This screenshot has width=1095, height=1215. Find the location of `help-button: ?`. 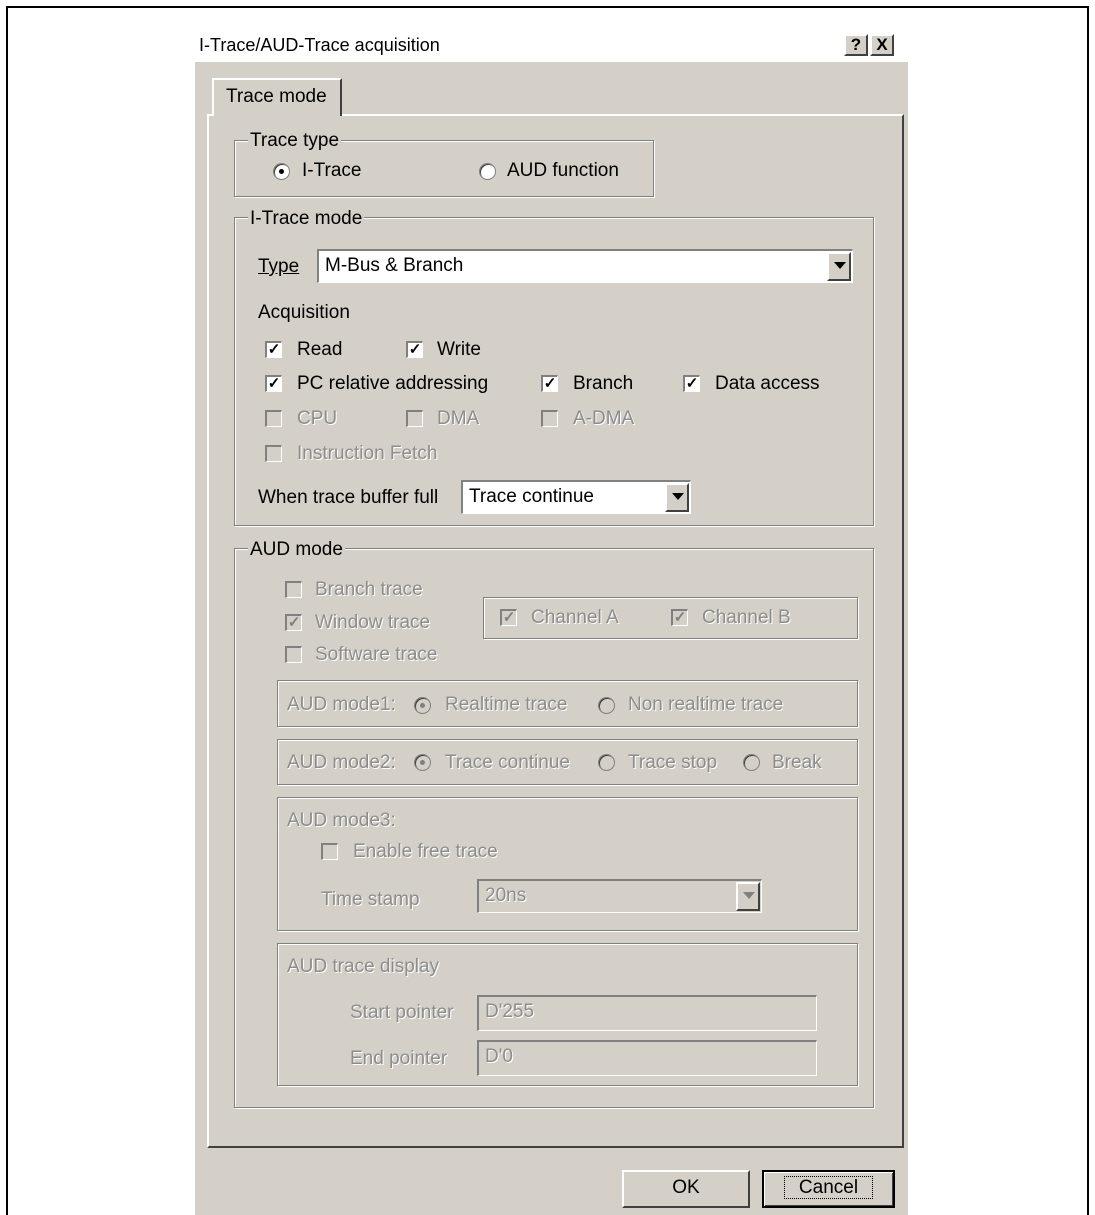

help-button: ? is located at coordinates (856, 45).